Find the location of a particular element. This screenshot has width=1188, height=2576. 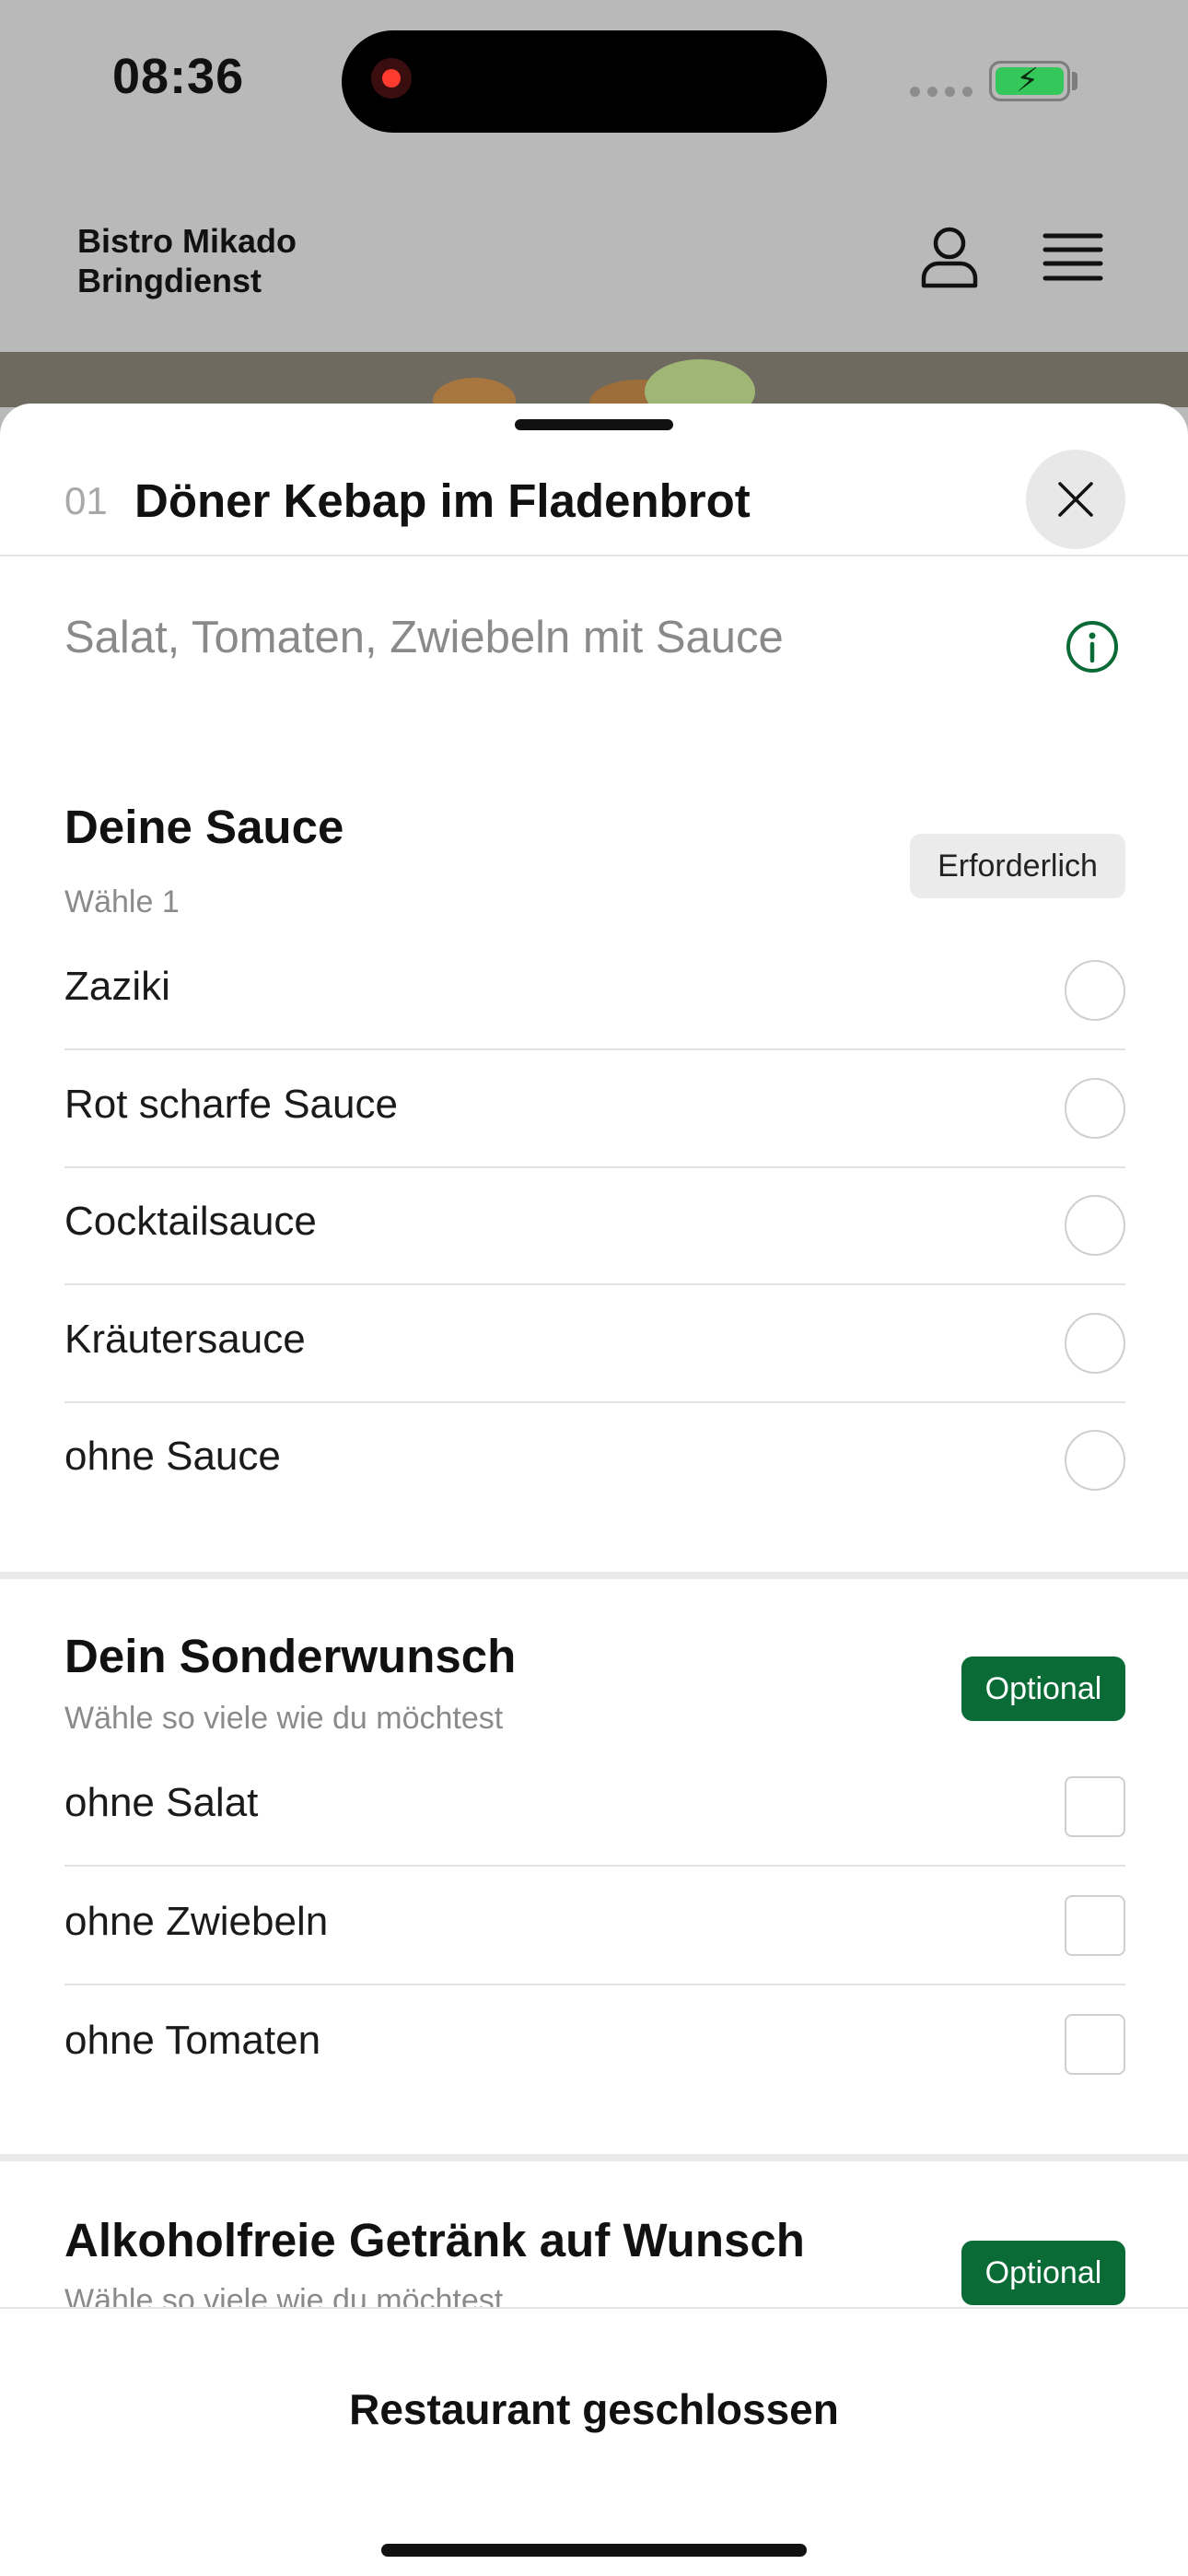

group-title-sauce: Deine Sauce is located at coordinates (204, 827).